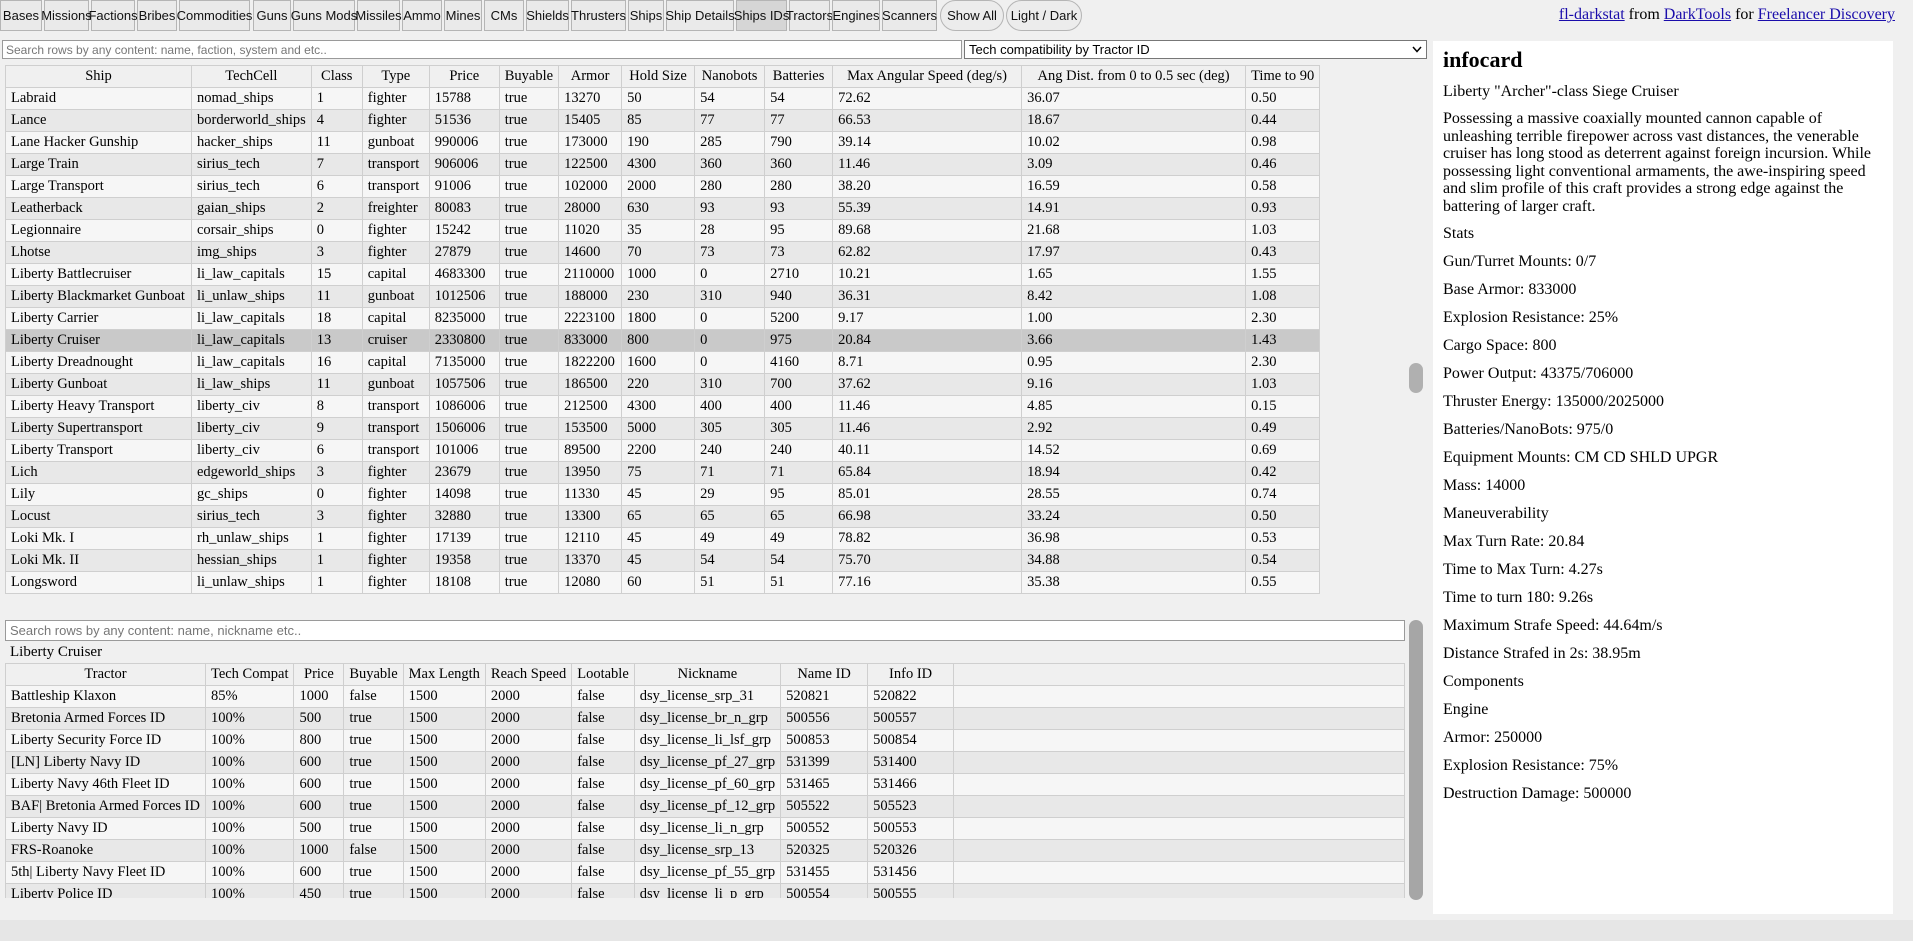  Describe the element at coordinates (700, 15) in the screenshot. I see `tab-ship-details: Ship Details` at that location.